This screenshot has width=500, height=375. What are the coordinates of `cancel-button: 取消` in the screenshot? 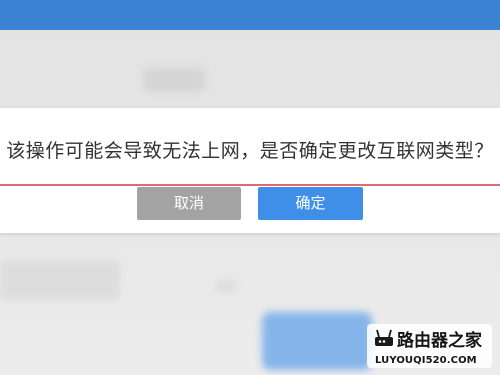 It's located at (189, 203).